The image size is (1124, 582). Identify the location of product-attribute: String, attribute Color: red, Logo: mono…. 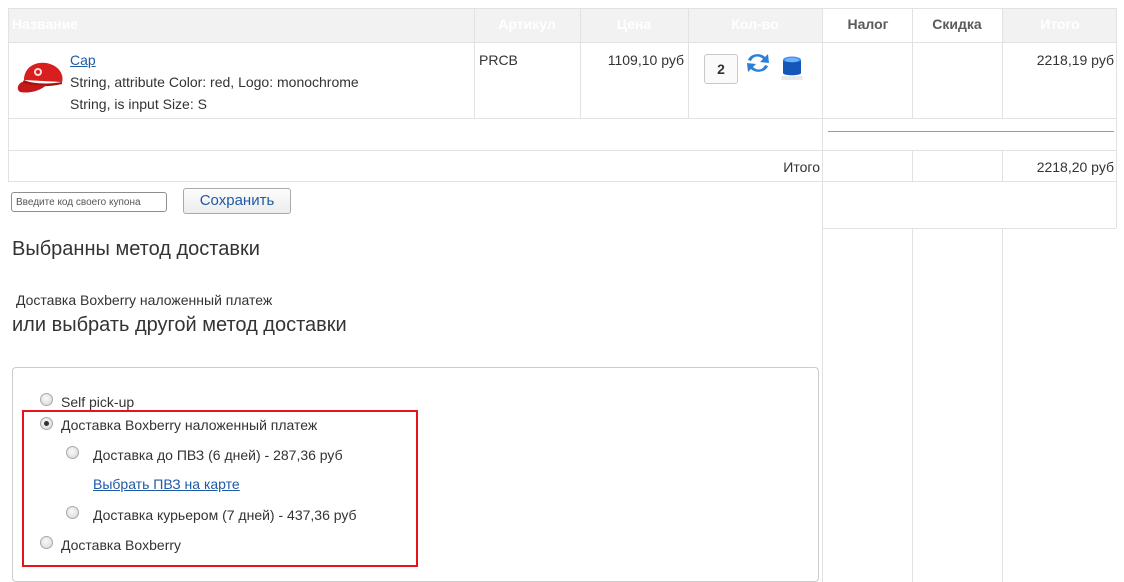
(214, 82).